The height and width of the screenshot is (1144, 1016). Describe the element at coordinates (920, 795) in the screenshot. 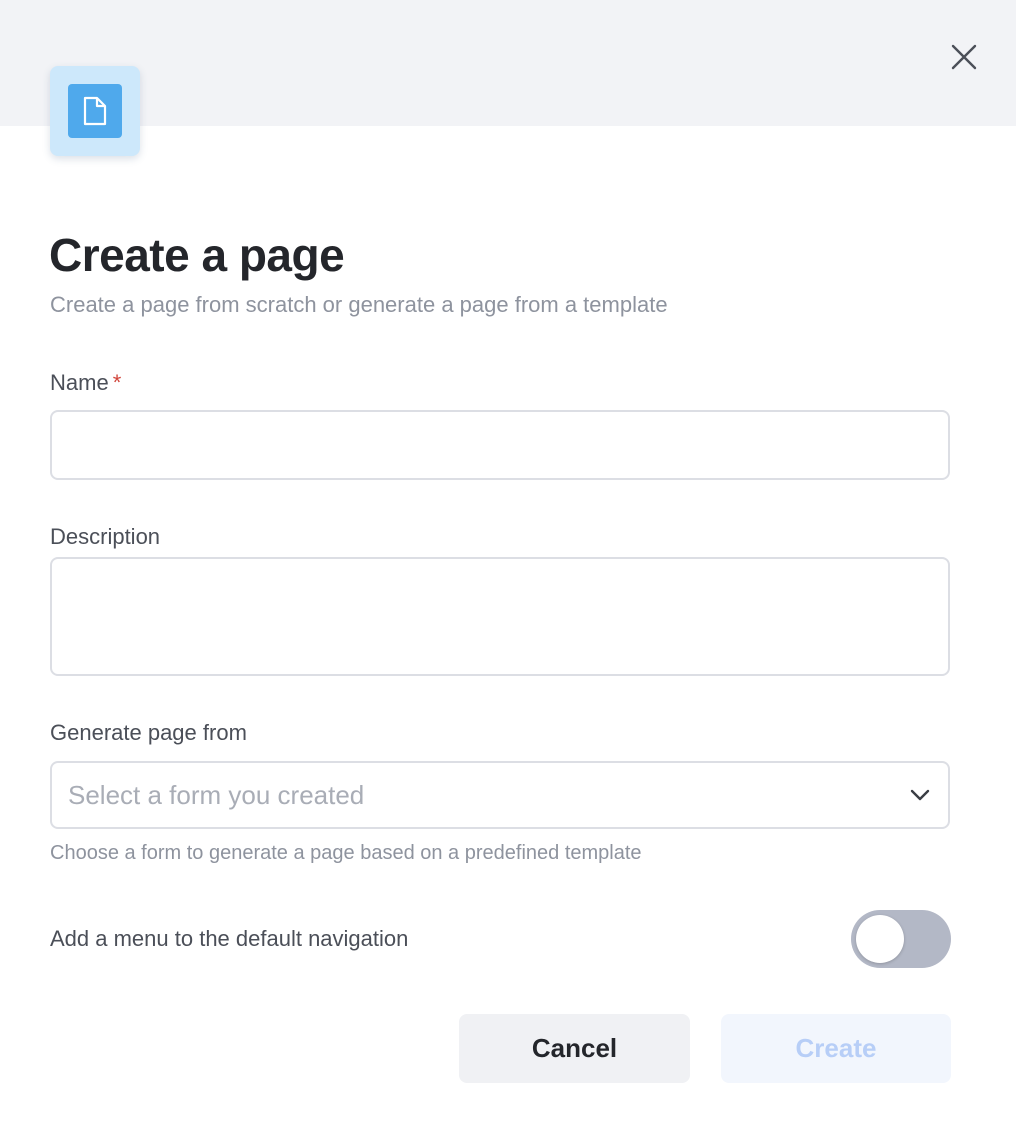

I see `chevron-down-icon` at that location.